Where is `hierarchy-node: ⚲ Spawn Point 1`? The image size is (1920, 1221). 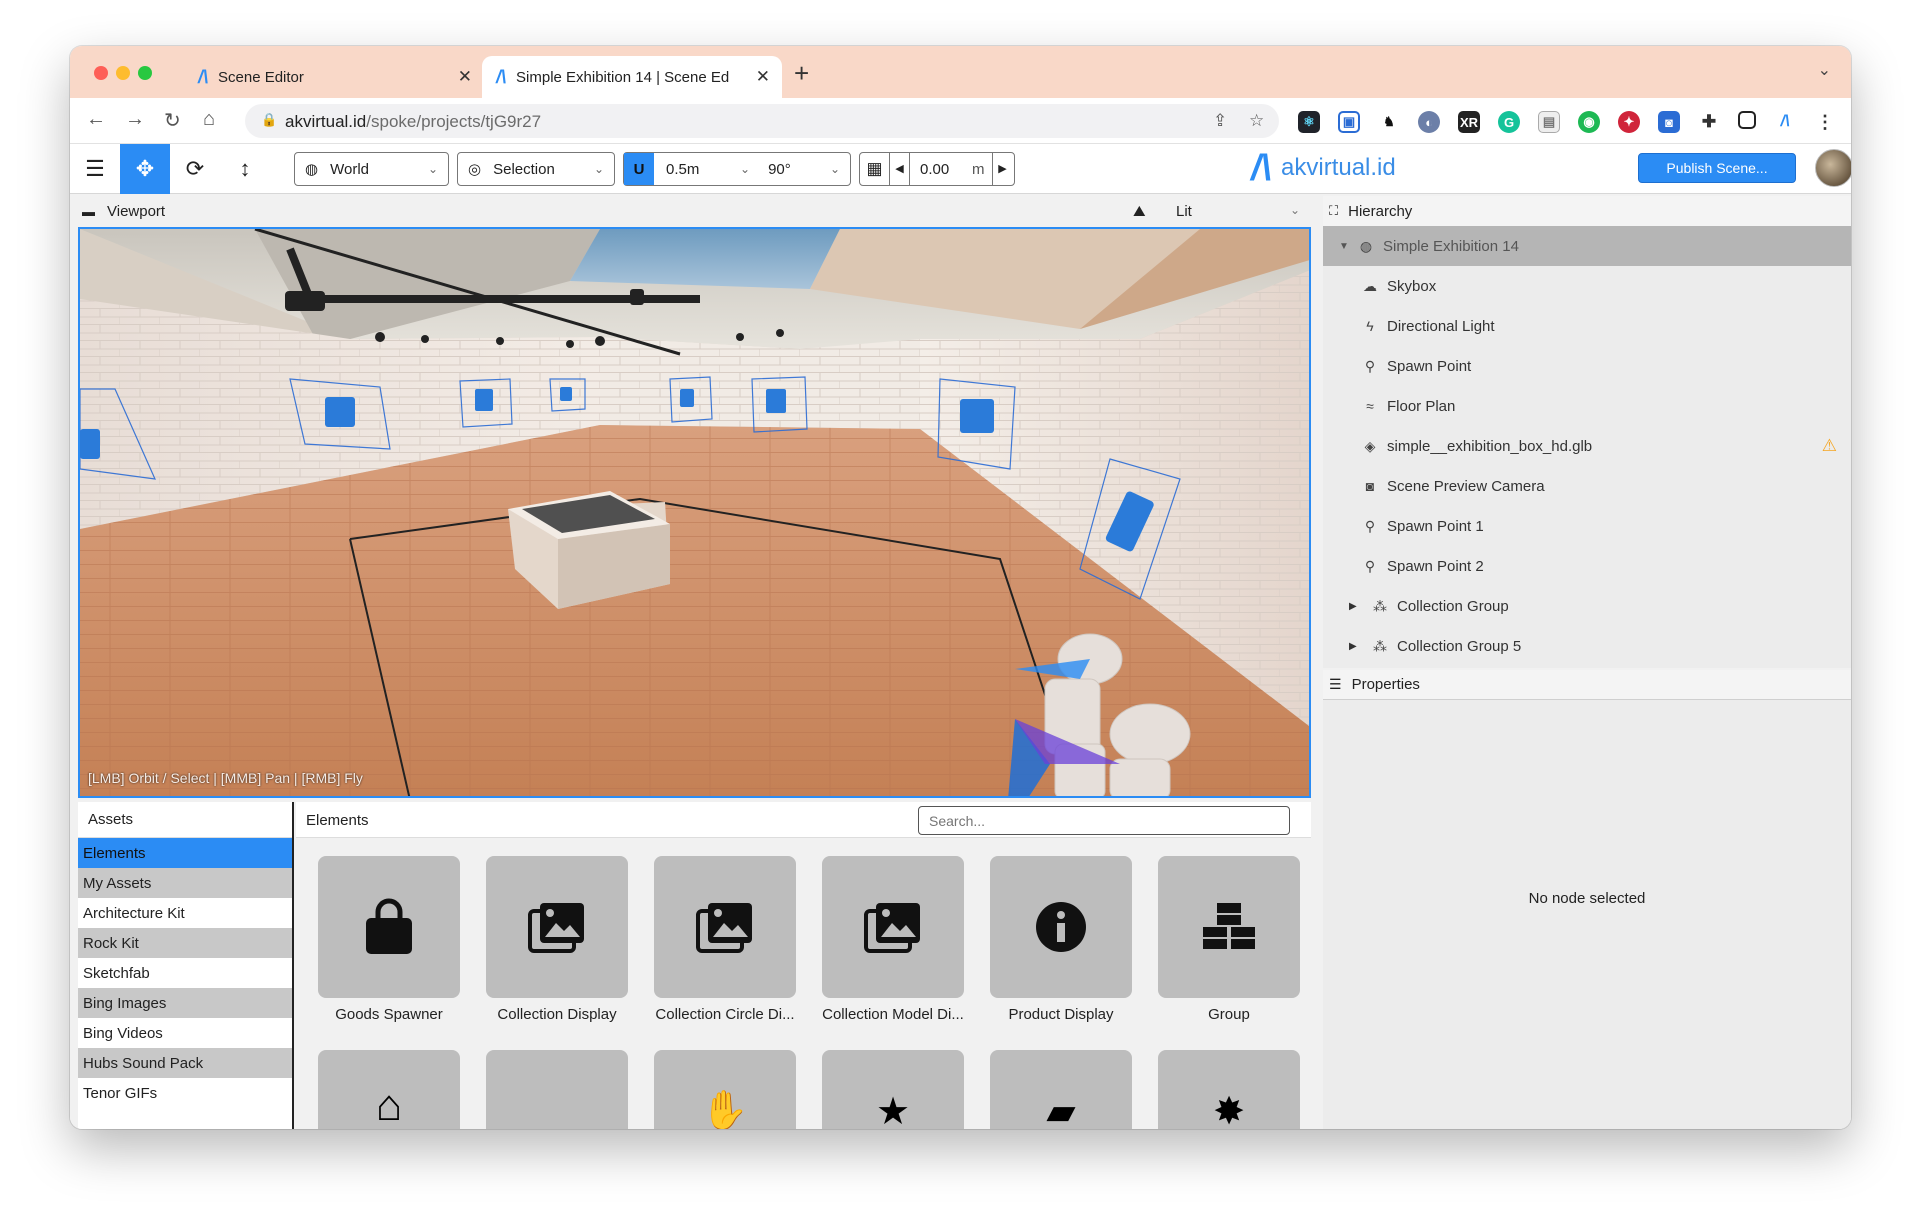 hierarchy-node: ⚲ Spawn Point 1 is located at coordinates (1587, 526).